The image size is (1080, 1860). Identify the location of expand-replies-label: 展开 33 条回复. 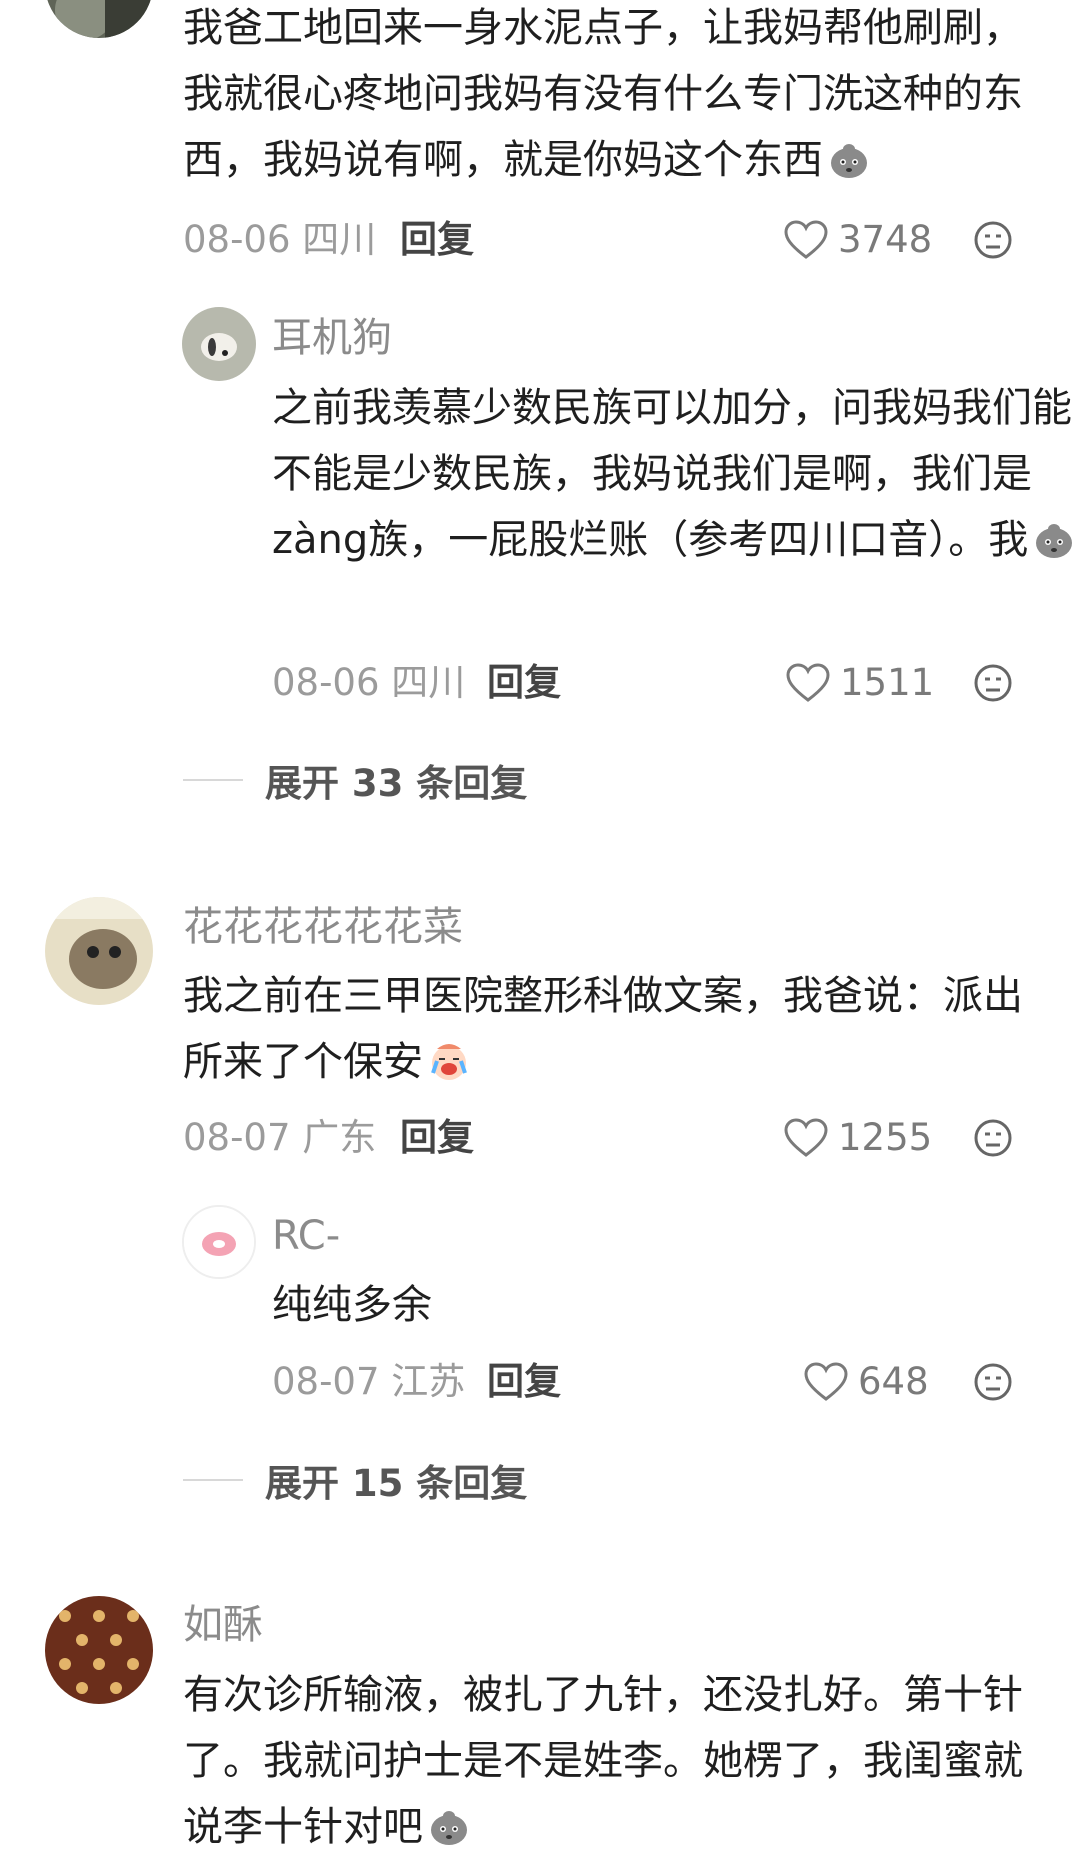
(396, 783).